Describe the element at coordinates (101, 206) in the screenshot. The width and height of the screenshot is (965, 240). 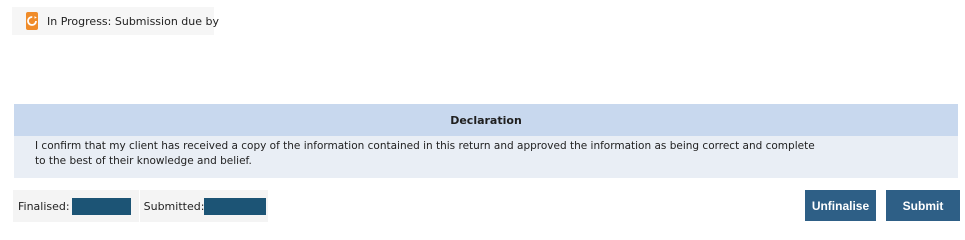
I see `finalised-value-redacted` at that location.